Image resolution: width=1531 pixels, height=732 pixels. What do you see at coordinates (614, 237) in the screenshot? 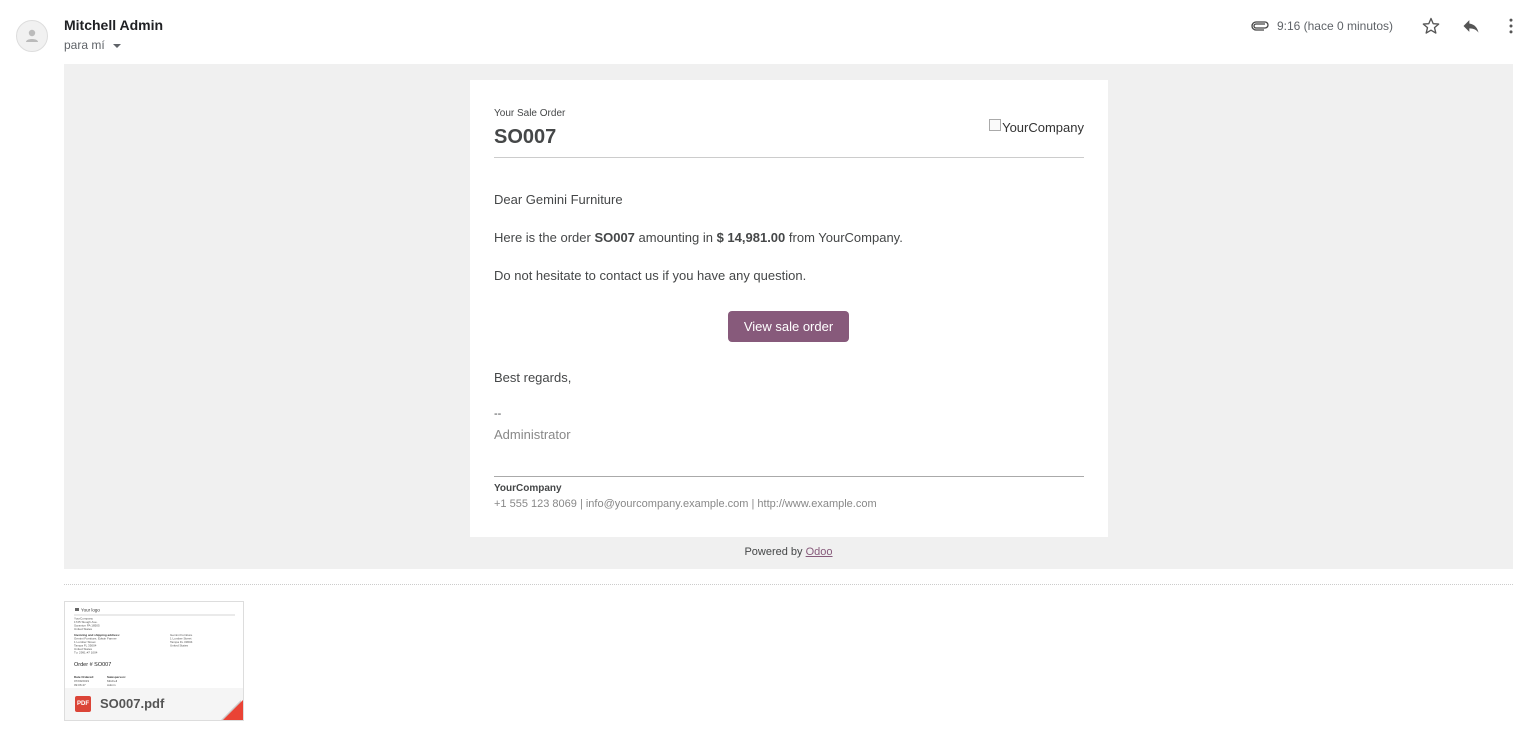
I see `summary-order: SO007` at bounding box center [614, 237].